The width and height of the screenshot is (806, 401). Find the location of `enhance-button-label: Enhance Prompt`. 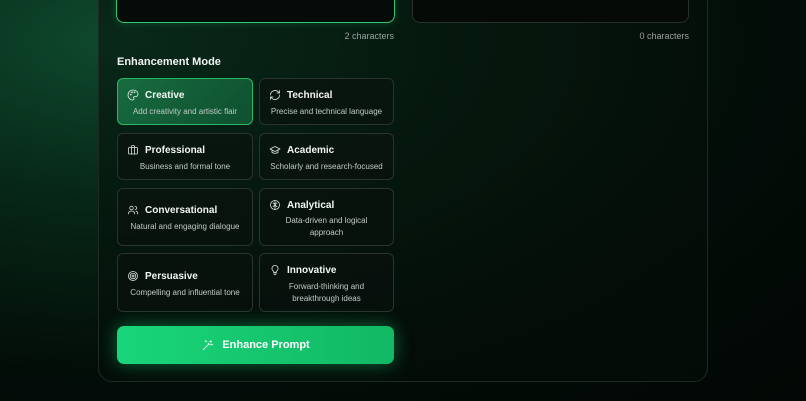

enhance-button-label: Enhance Prompt is located at coordinates (266, 345).